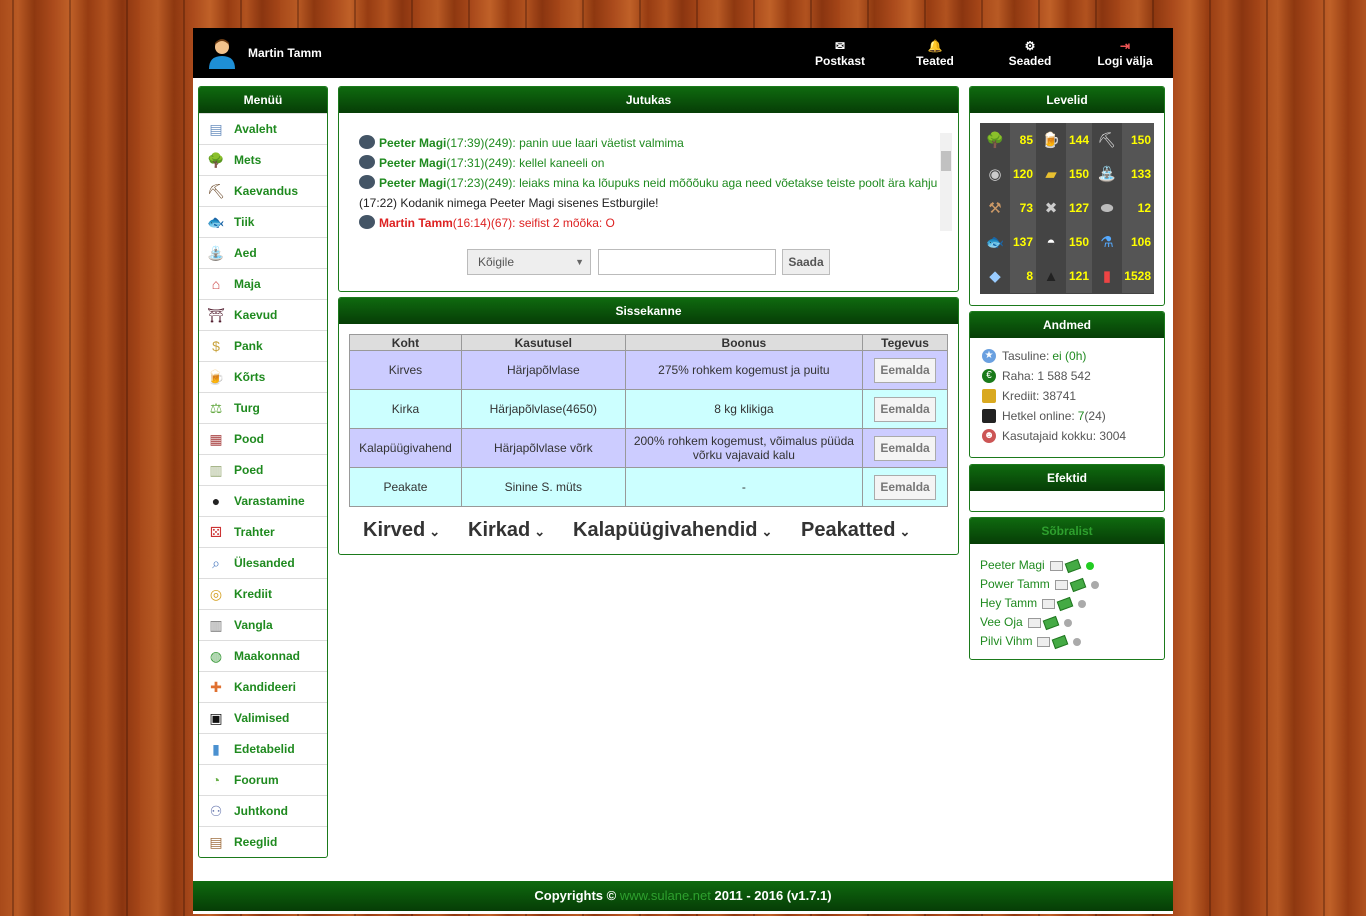 The image size is (1366, 916). What do you see at coordinates (416, 223) in the screenshot?
I see `chat-author: Martin Tamm` at bounding box center [416, 223].